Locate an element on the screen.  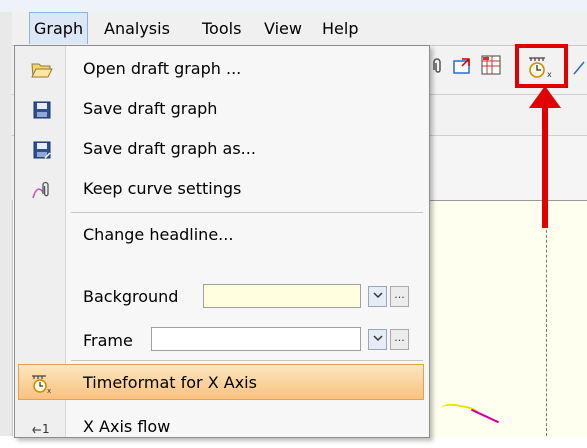
arrow-shaft is located at coordinates (545, 164).